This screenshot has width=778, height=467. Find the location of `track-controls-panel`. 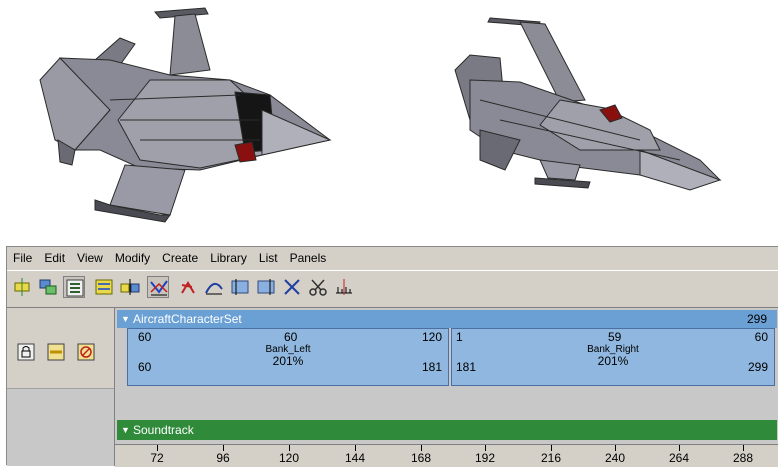

track-controls-panel is located at coordinates (61, 387).